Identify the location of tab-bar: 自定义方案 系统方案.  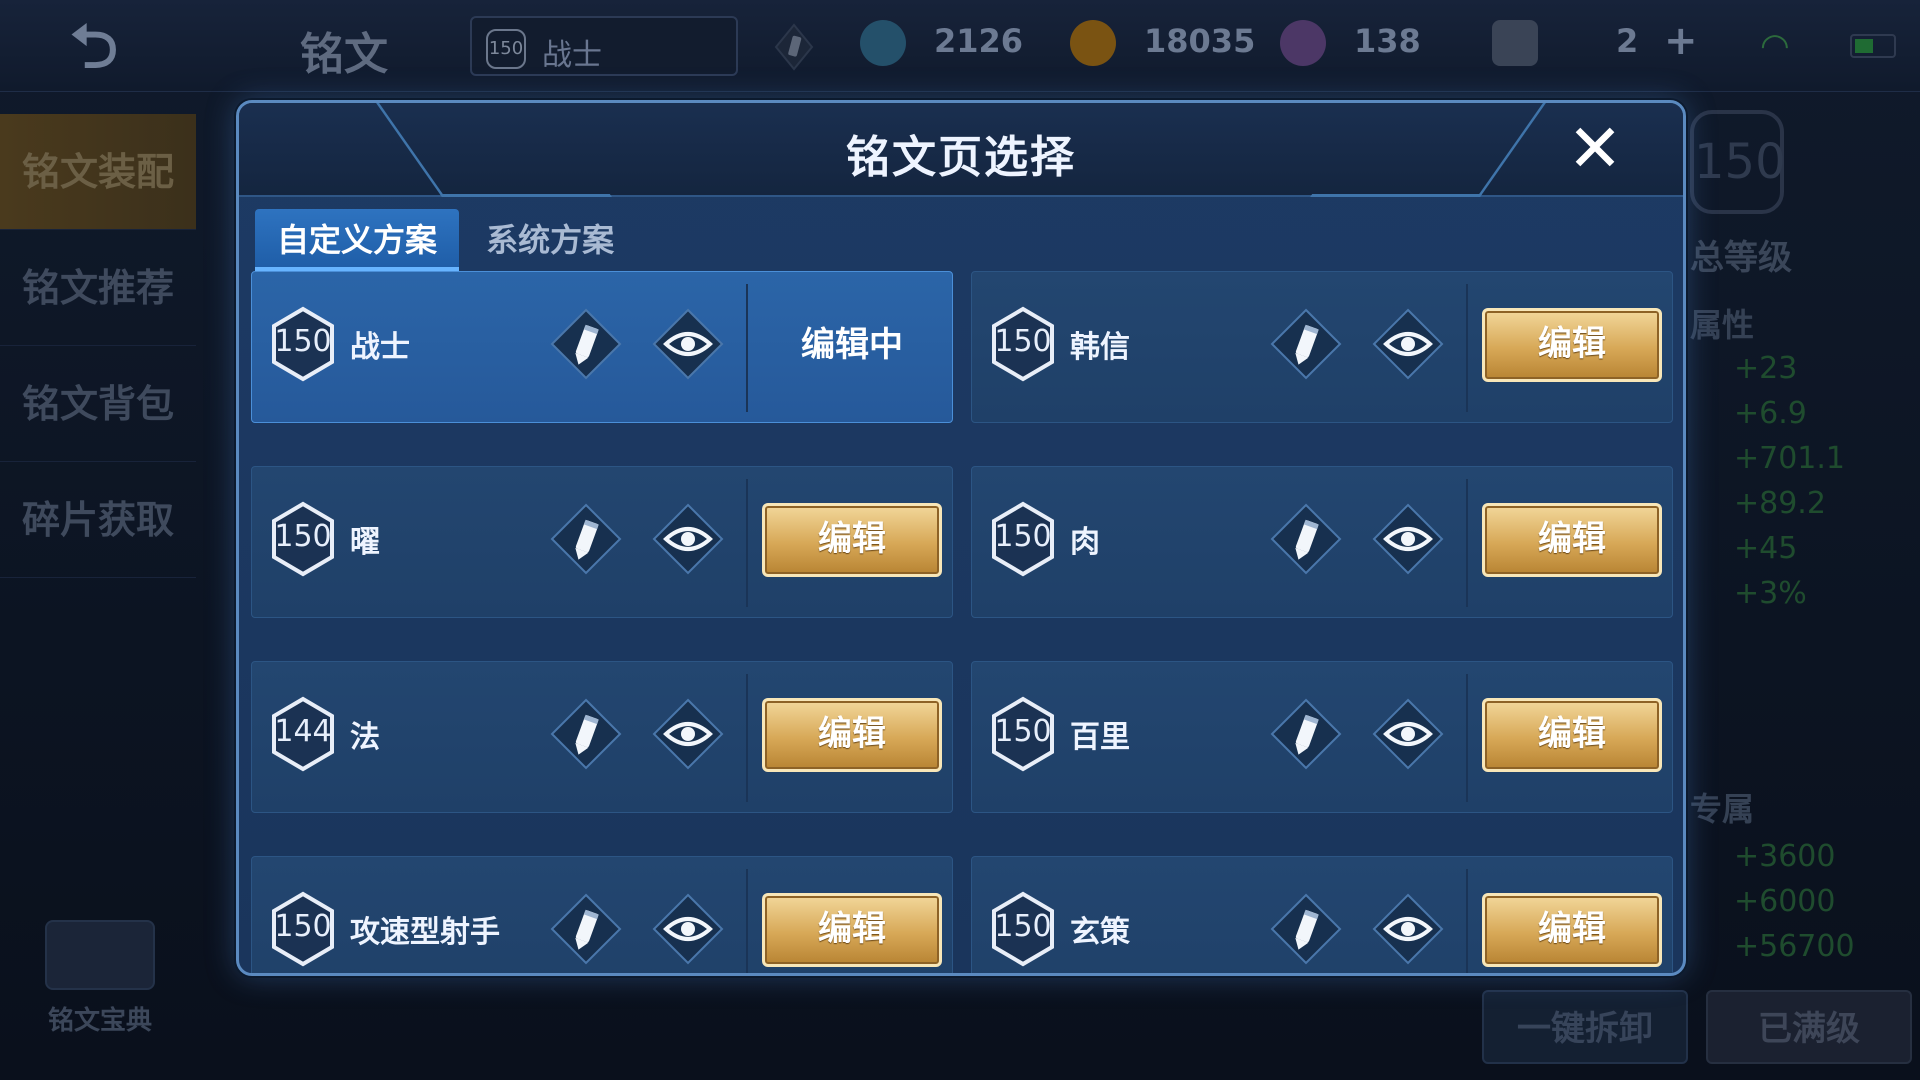
(445, 240).